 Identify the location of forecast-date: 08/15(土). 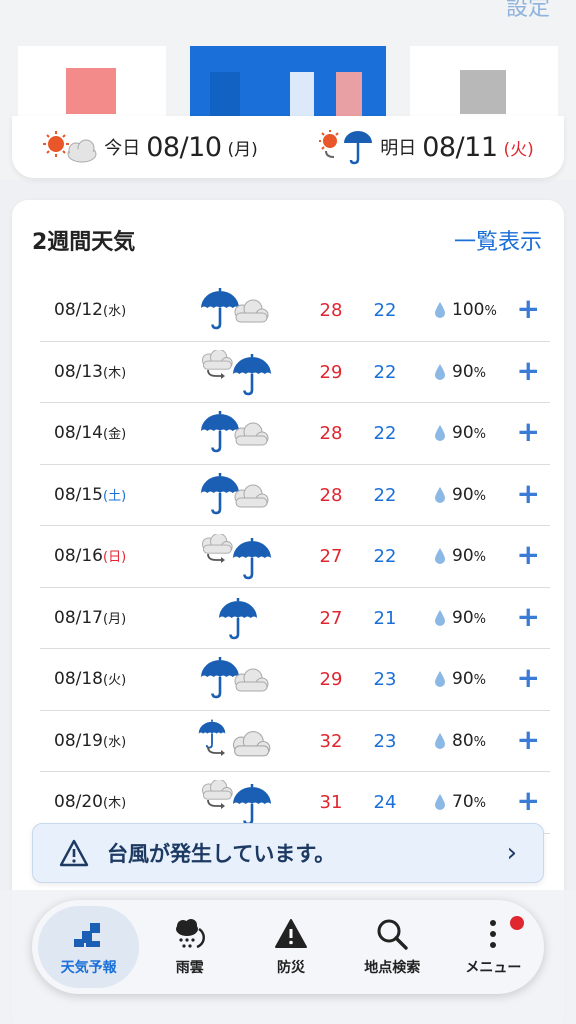
(90, 495).